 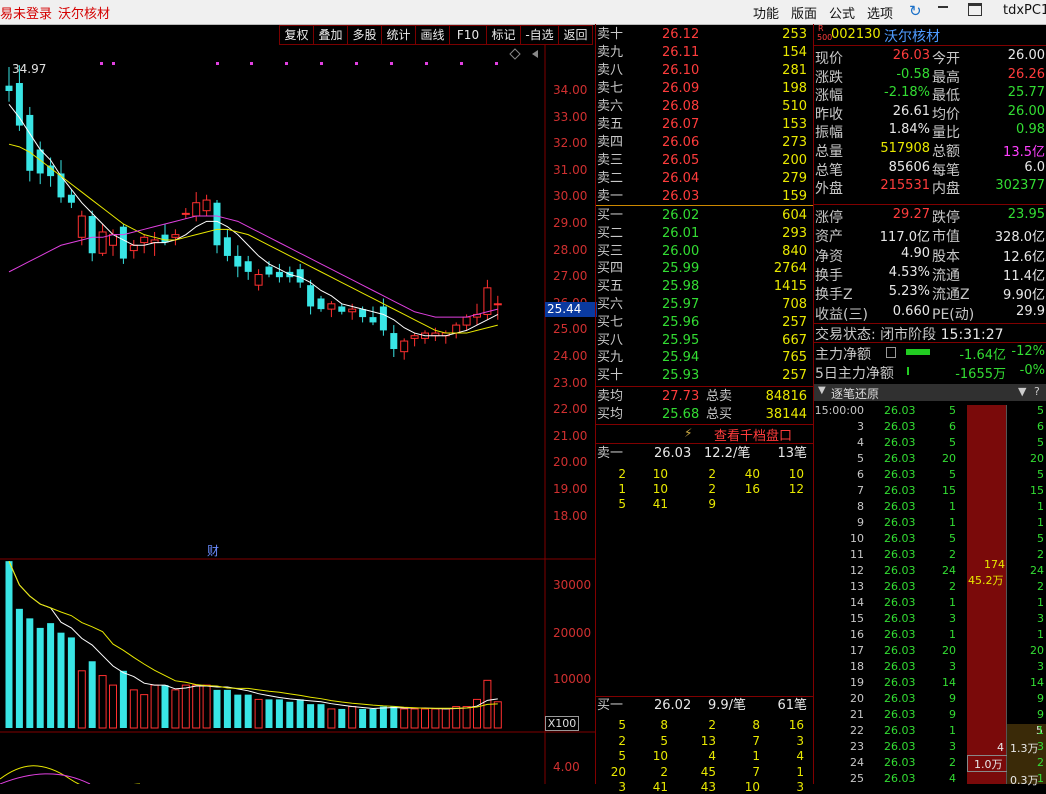 I want to click on quote-value: 85606, so click(x=909, y=167).